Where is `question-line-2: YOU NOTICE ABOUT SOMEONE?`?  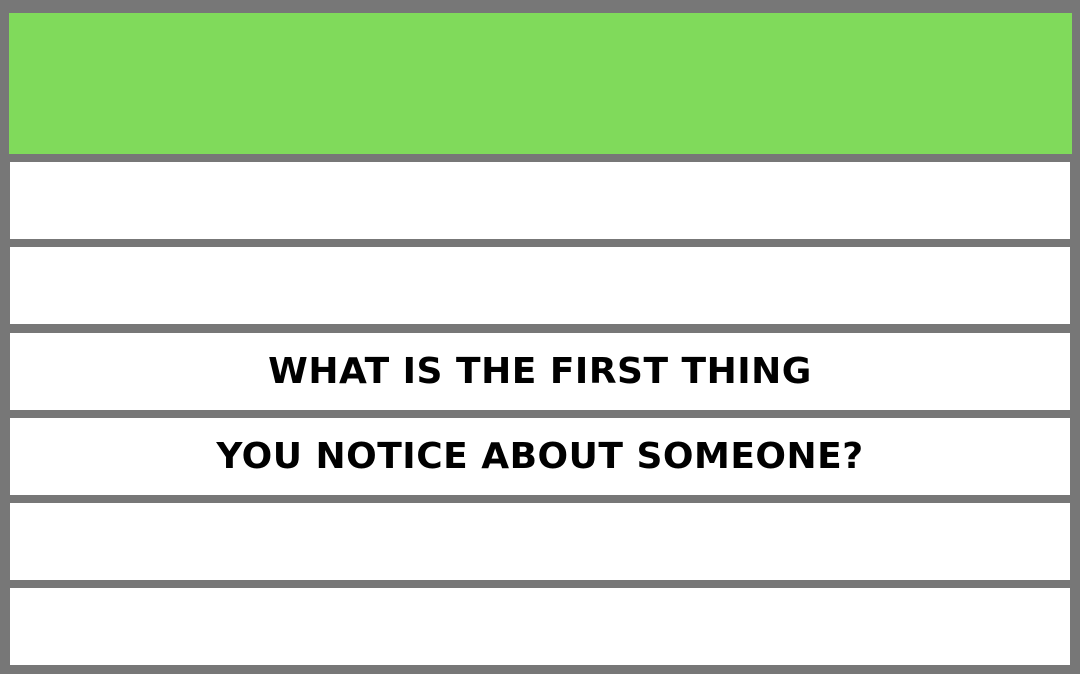
question-line-2: YOU NOTICE ABOUT SOMEONE? is located at coordinates (540, 456).